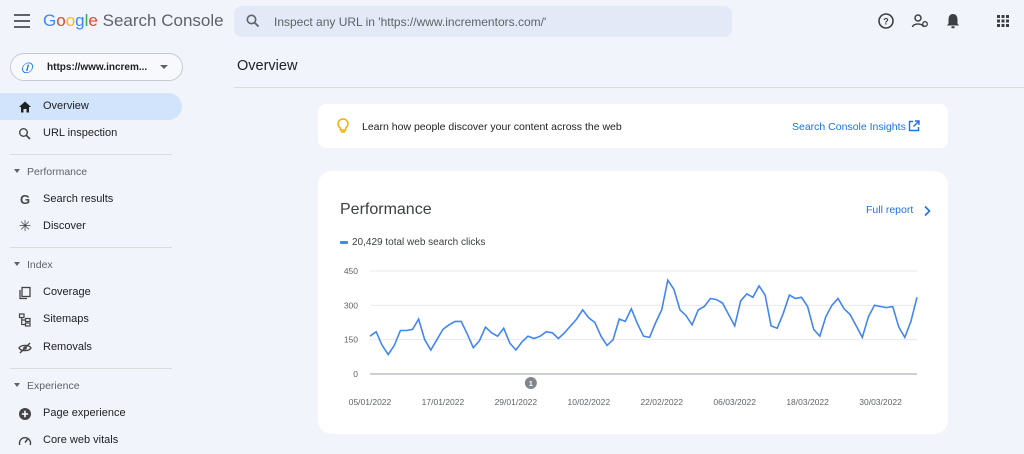  What do you see at coordinates (386, 209) in the screenshot?
I see `performance-title: Performance` at bounding box center [386, 209].